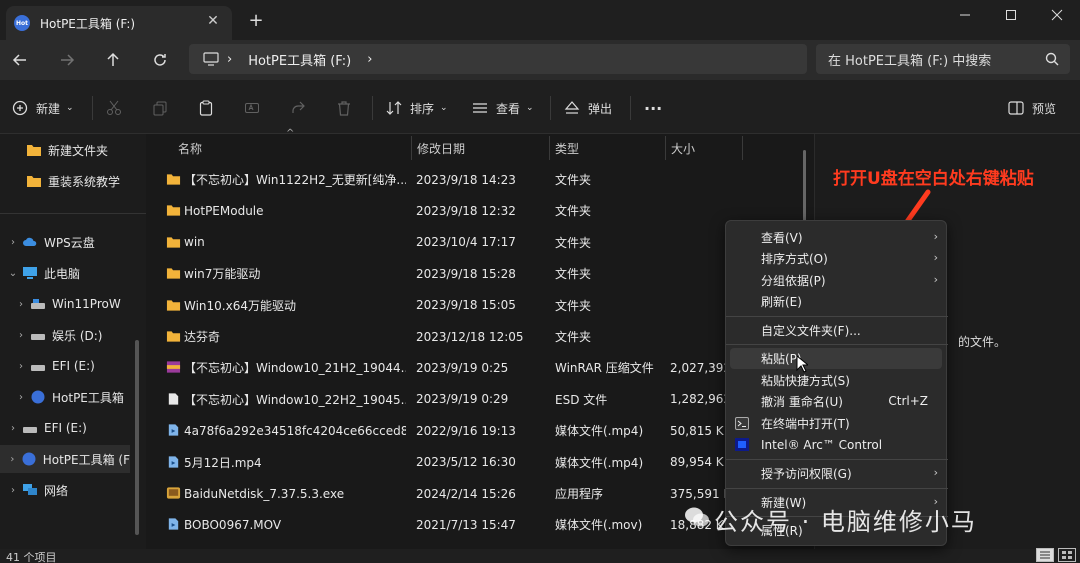 This screenshot has height=563, width=1080. Describe the element at coordinates (173, 399) in the screenshot. I see `file-icon` at that location.